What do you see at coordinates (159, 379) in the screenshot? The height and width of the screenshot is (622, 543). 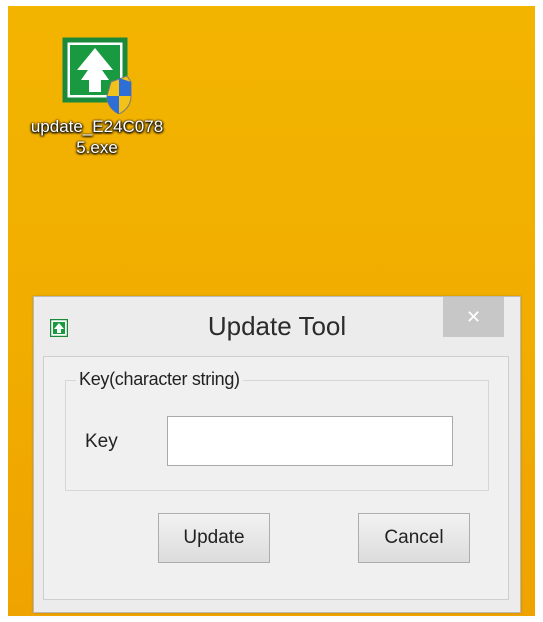 I see `groupbox-legend: Key(character string)` at bounding box center [159, 379].